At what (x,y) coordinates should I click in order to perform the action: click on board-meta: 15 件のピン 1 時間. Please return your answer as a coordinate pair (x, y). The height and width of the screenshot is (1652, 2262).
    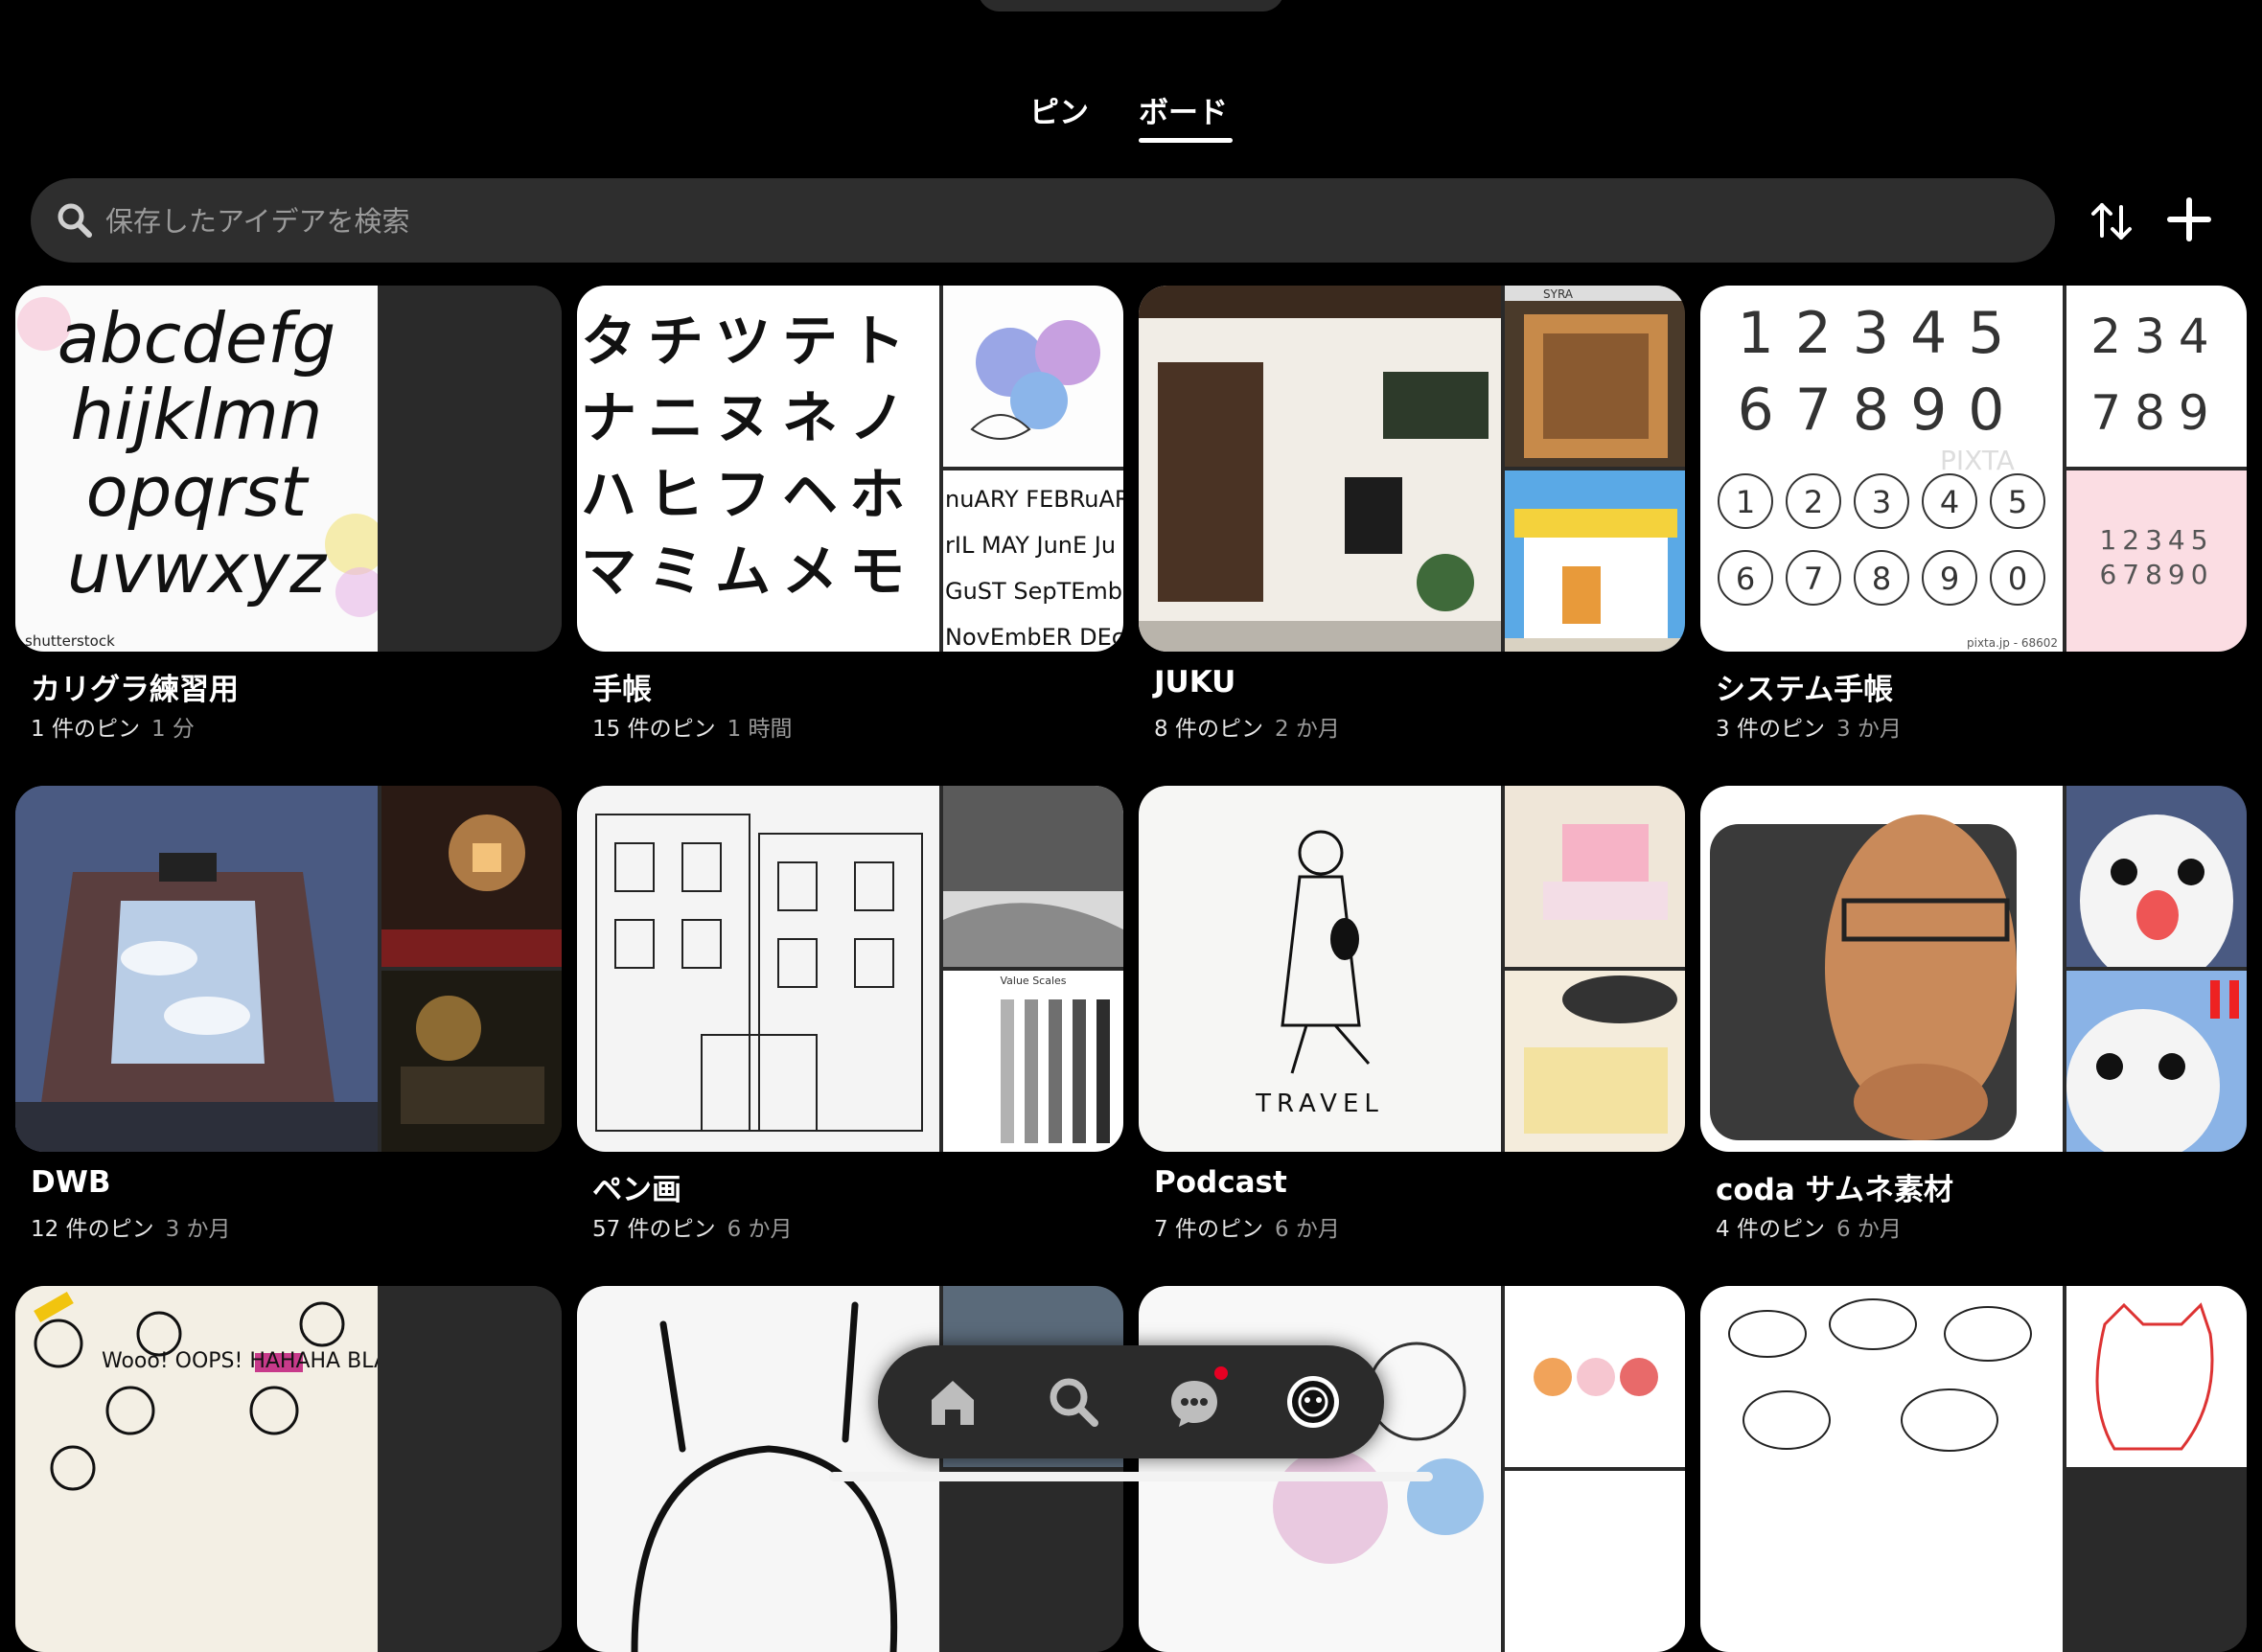
    Looking at the image, I should click on (693, 726).